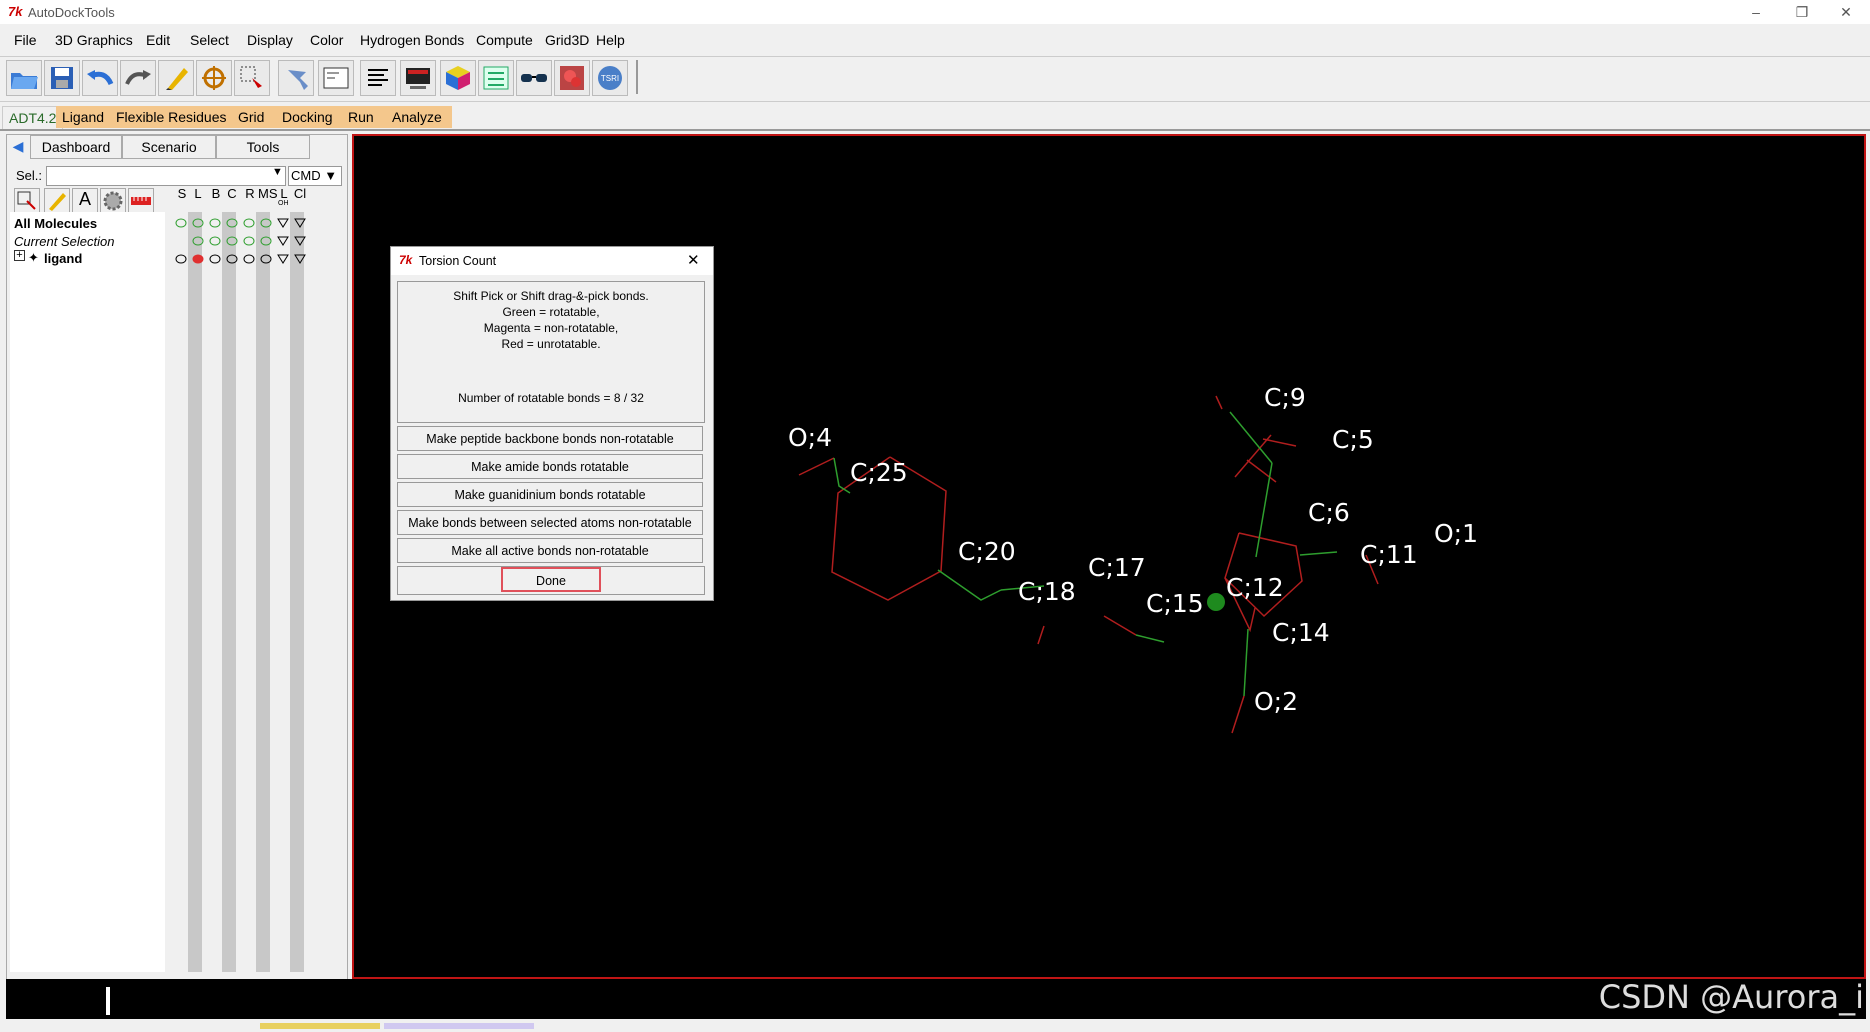 Image resolution: width=1870 pixels, height=1032 pixels. What do you see at coordinates (169, 147) in the screenshot?
I see `tab-scenario: Scenario` at bounding box center [169, 147].